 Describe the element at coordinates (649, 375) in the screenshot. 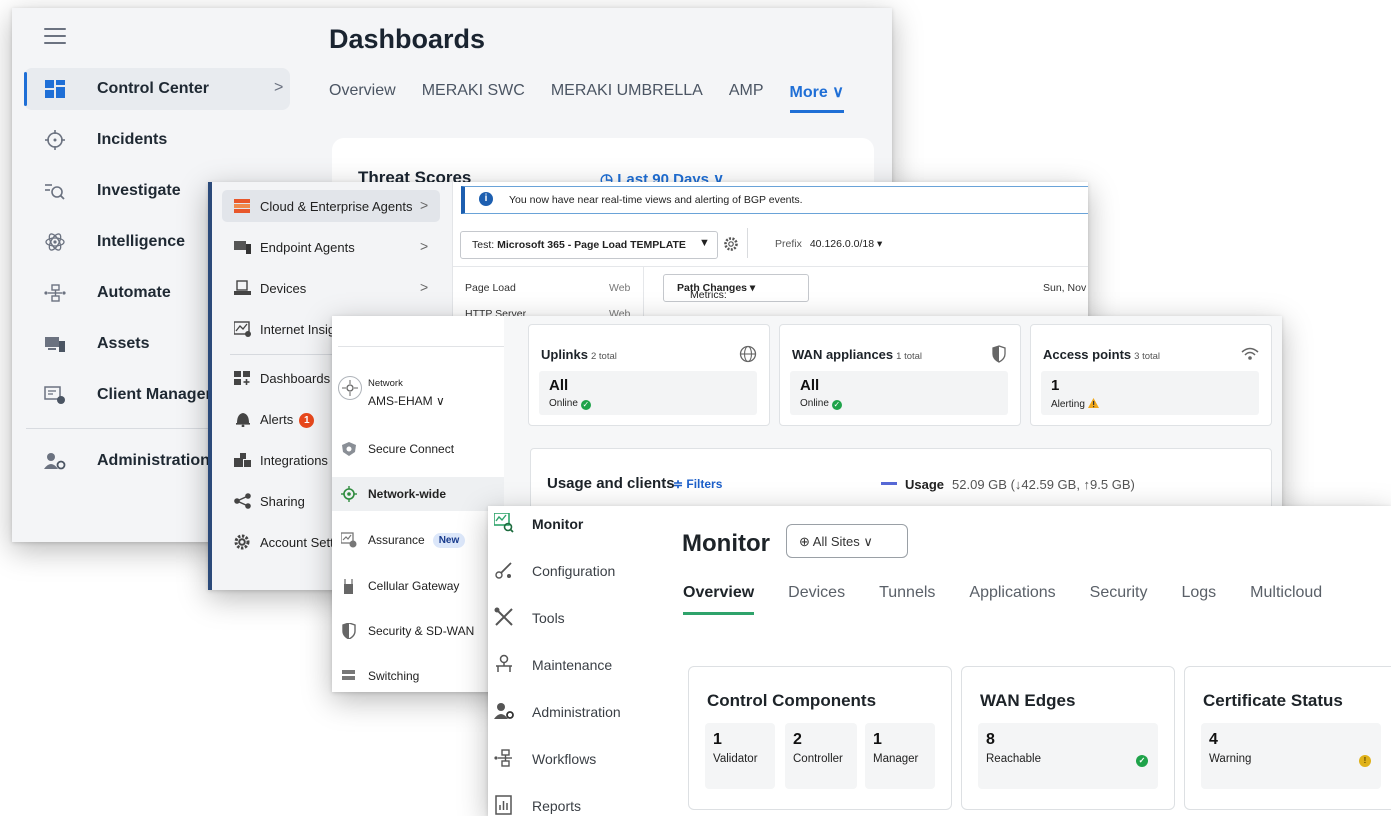

I see `uplinks-card: Uplinks 2 total All Online ✓` at that location.